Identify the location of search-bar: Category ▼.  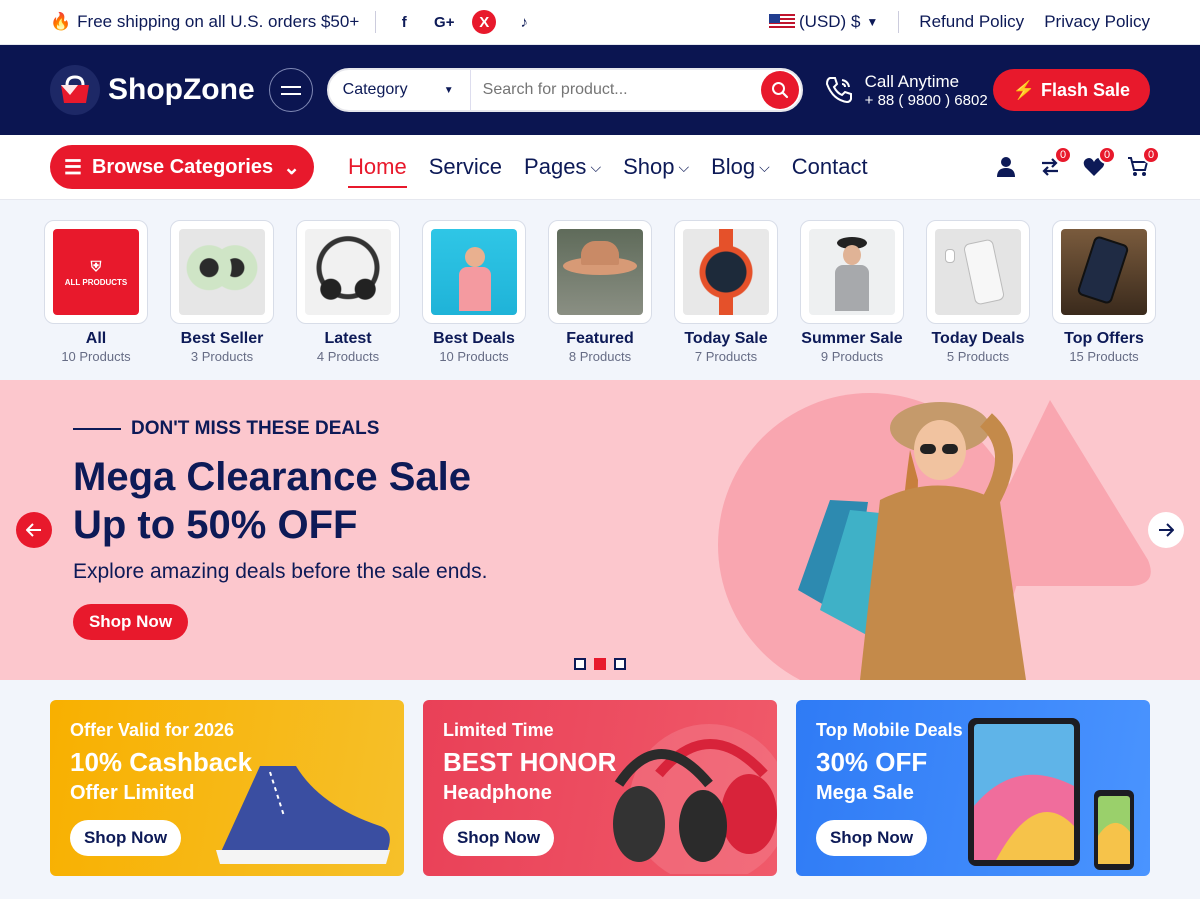
(564, 90).